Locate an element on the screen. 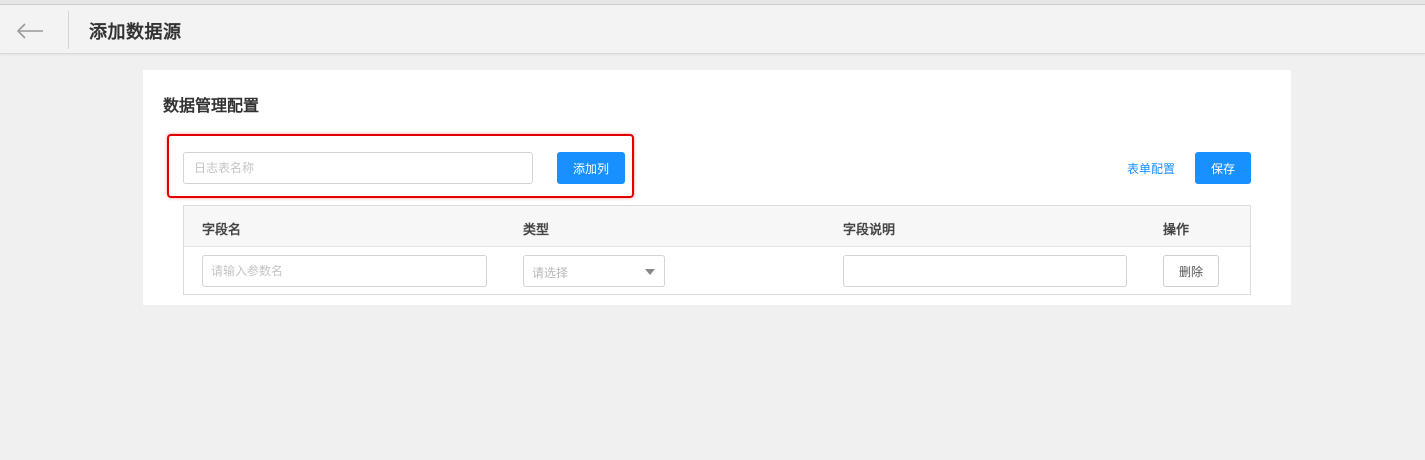 The height and width of the screenshot is (460, 1425). arrow-left-icon is located at coordinates (29, 31).